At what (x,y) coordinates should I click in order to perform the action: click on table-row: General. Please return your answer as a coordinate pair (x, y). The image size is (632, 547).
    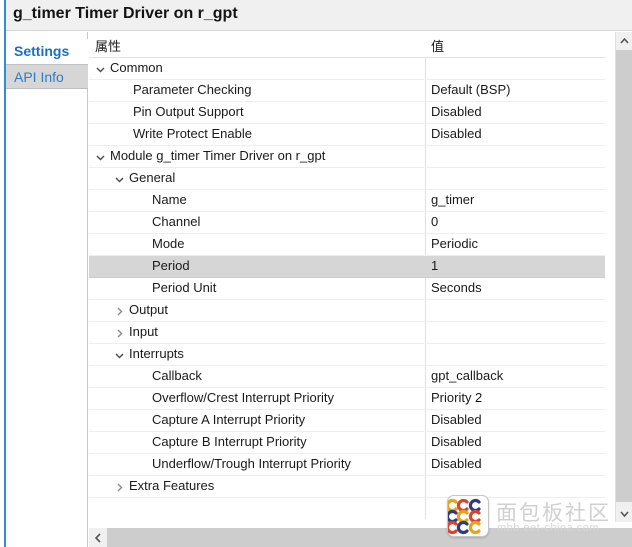
    Looking at the image, I should click on (347, 179).